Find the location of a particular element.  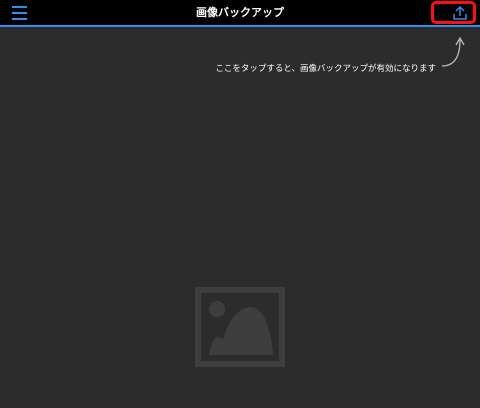

upload-button is located at coordinates (453, 12).